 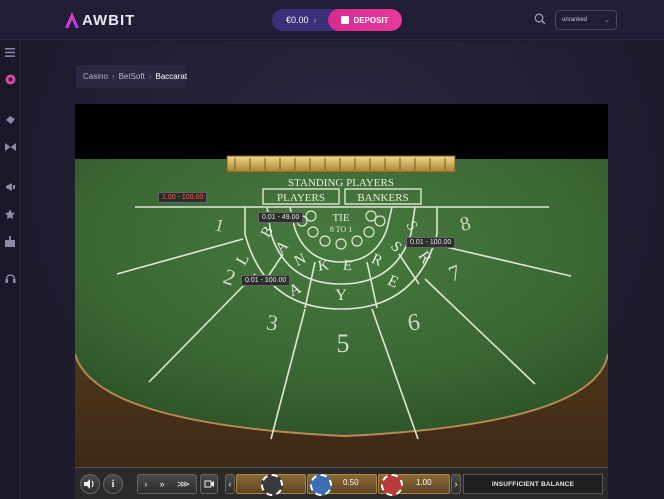 I want to click on chip-value-1: 0.50, so click(x=351, y=482).